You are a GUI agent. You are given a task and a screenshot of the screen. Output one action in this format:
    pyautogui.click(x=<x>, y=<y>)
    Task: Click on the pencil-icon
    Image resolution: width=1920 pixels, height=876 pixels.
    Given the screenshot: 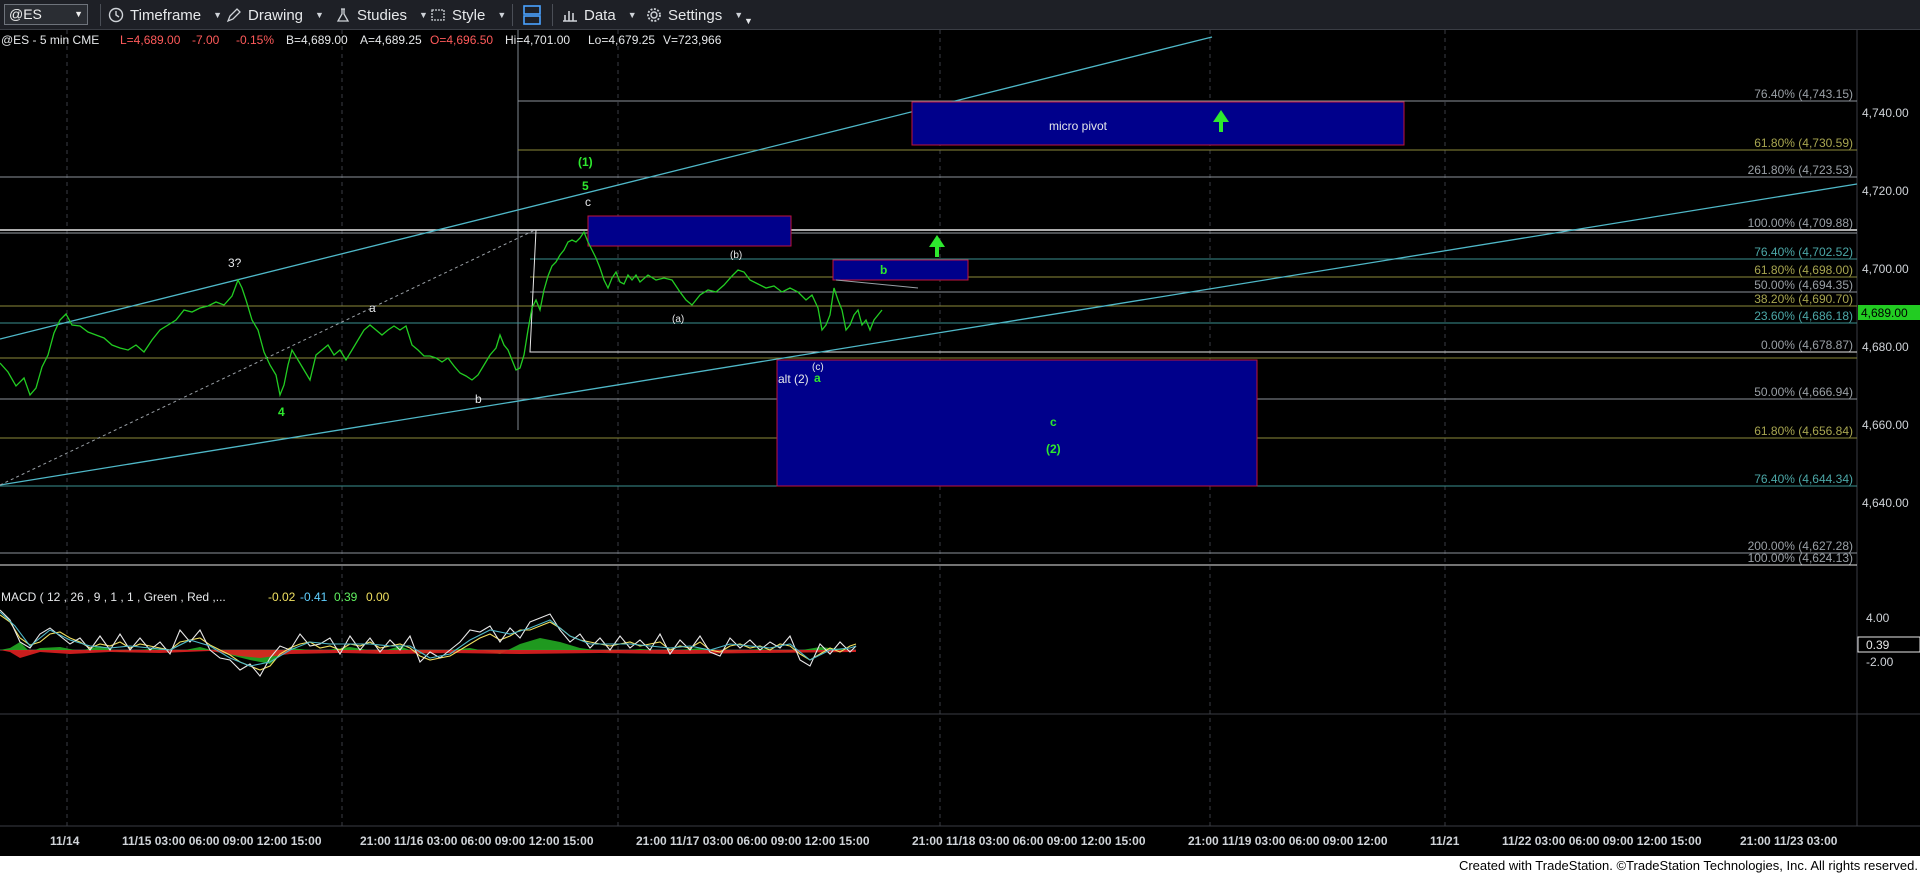 What is the action you would take?
    pyautogui.click(x=233, y=15)
    